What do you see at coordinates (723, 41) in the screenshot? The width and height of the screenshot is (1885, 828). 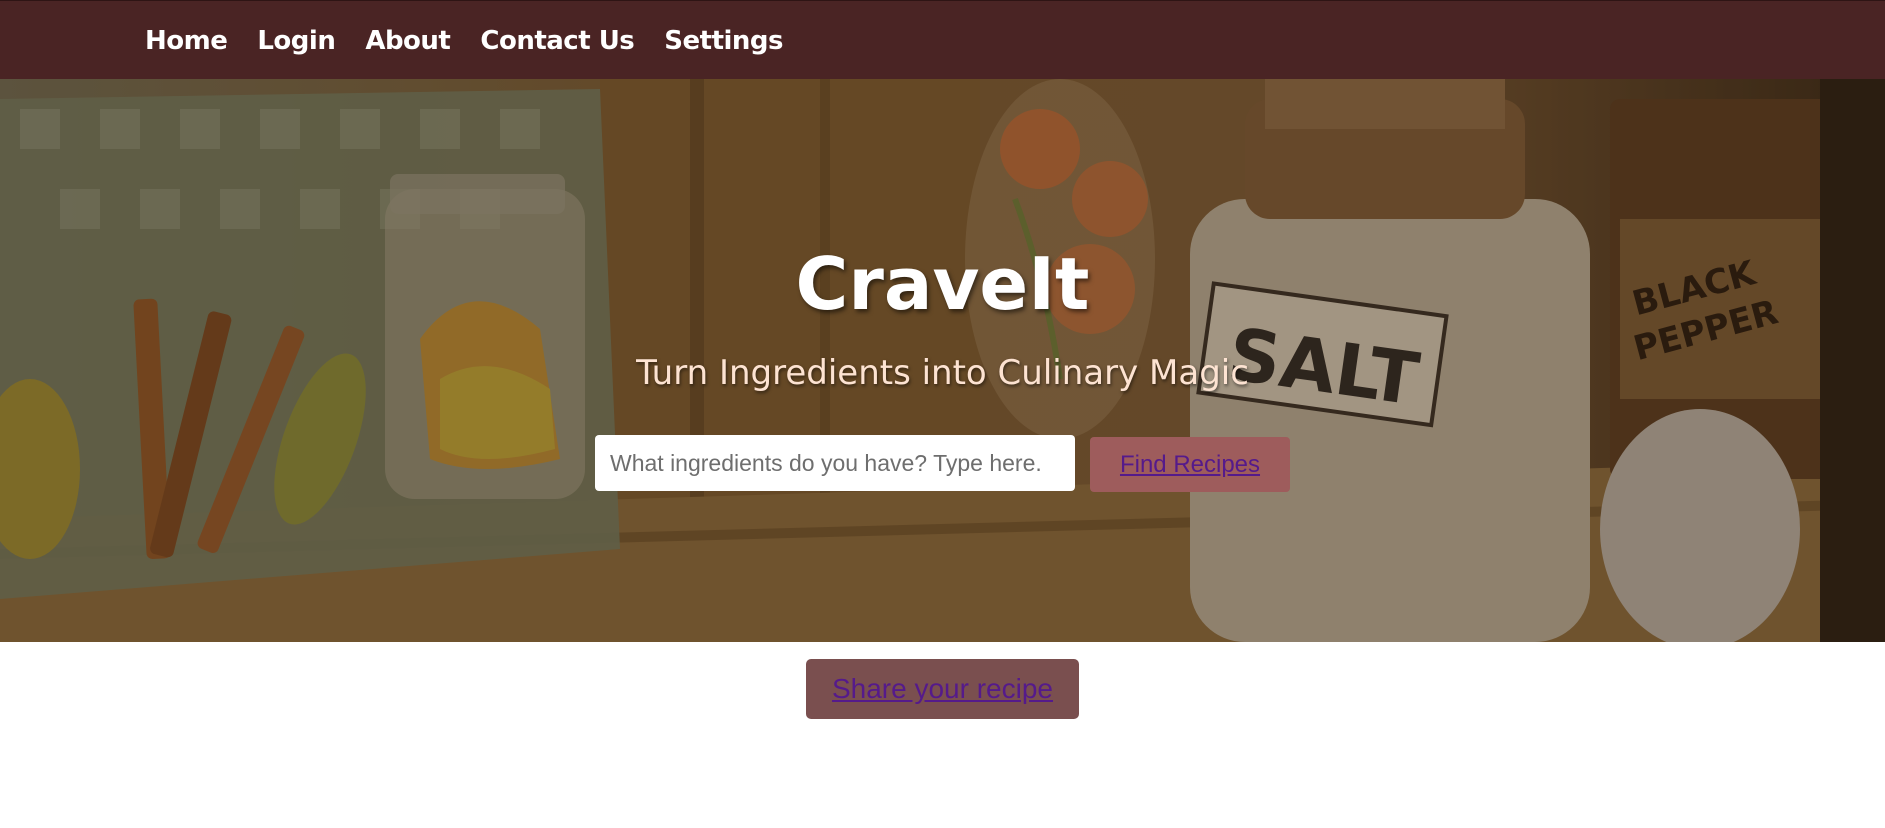 I see `nav-settings-link: Settings` at bounding box center [723, 41].